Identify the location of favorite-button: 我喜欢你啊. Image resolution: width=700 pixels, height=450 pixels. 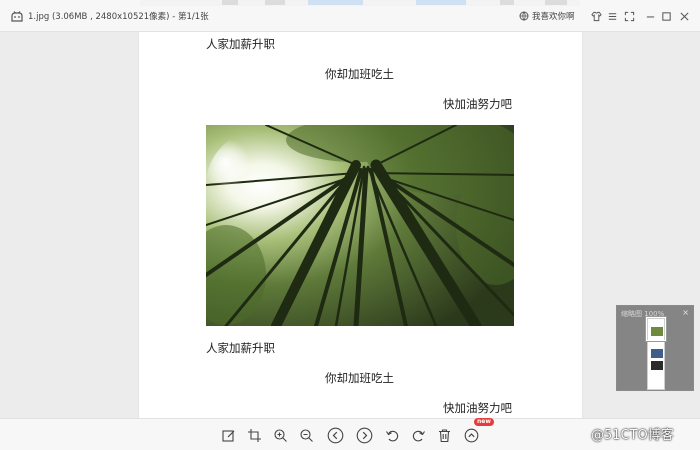
(547, 16).